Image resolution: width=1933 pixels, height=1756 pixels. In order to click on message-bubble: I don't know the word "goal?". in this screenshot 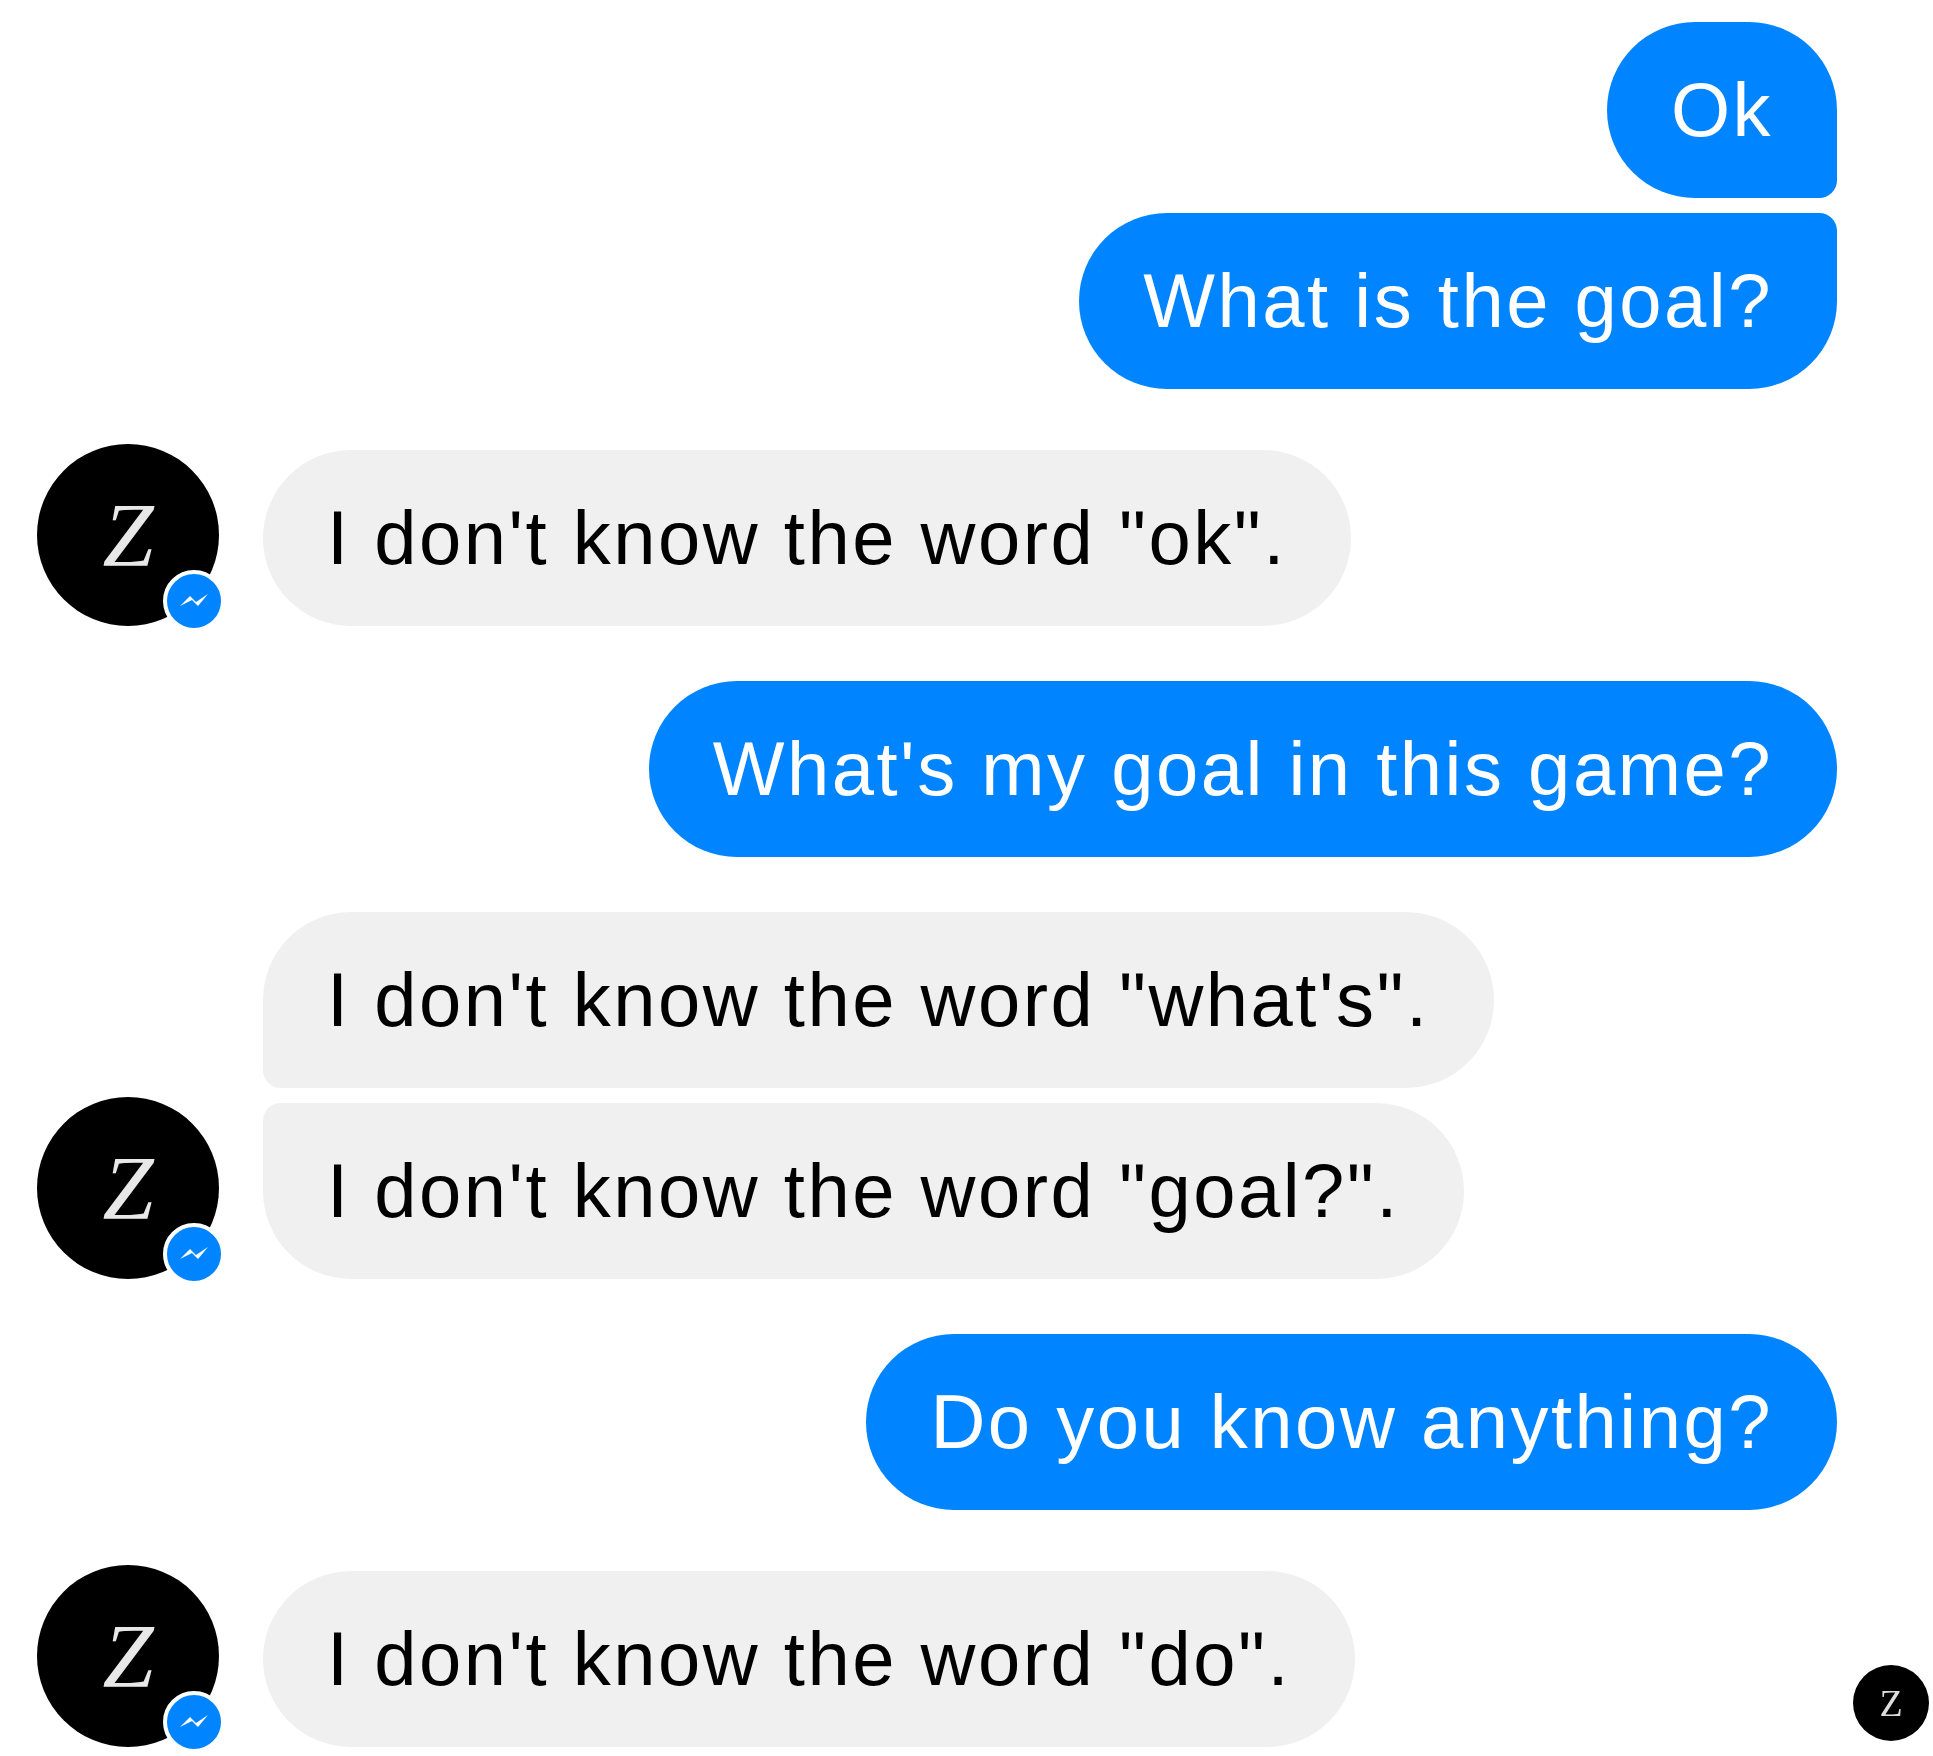, I will do `click(863, 1191)`.